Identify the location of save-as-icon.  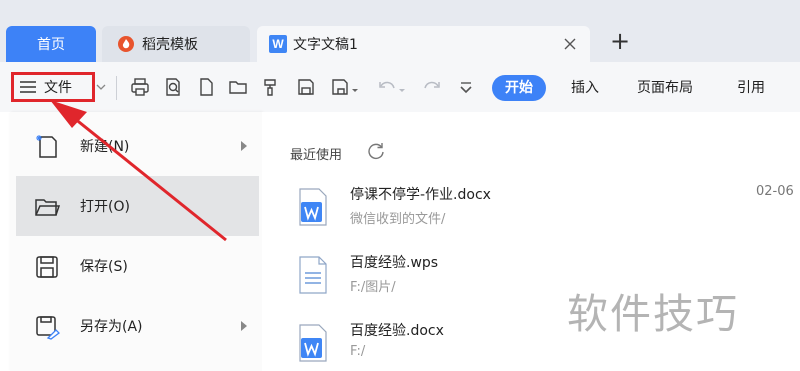
(48, 328).